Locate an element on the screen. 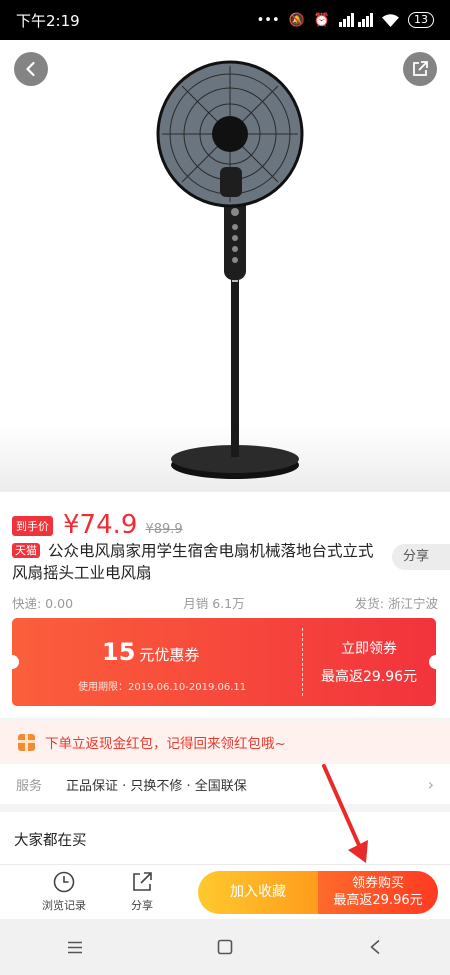  share-label: 分享 is located at coordinates (142, 905).